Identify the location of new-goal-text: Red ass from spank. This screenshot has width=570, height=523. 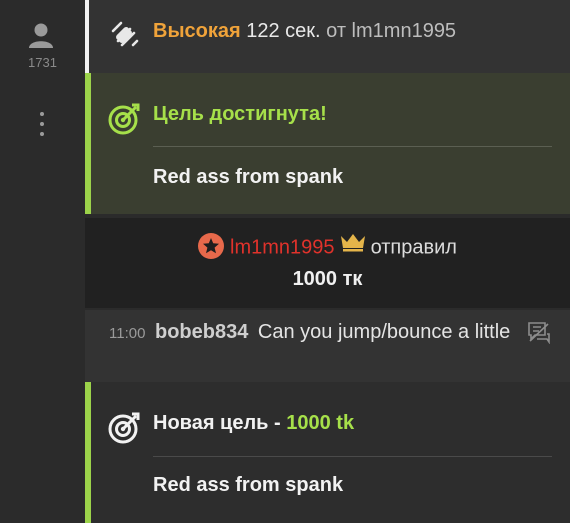
(248, 485).